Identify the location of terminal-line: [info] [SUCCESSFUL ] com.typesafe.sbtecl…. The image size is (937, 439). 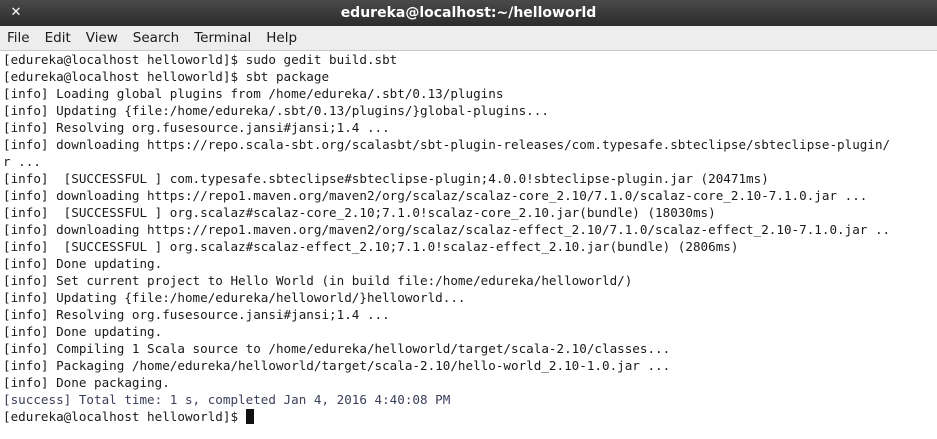
(386, 178).